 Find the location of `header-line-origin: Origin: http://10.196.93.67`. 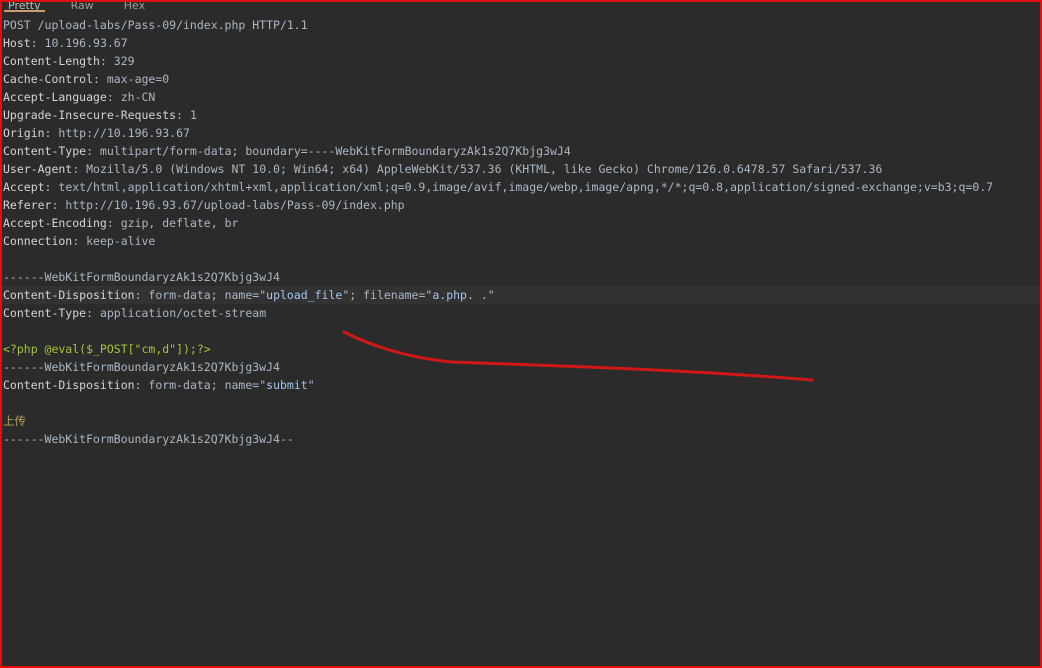

header-line-origin: Origin: http://10.196.93.67 is located at coordinates (521, 133).